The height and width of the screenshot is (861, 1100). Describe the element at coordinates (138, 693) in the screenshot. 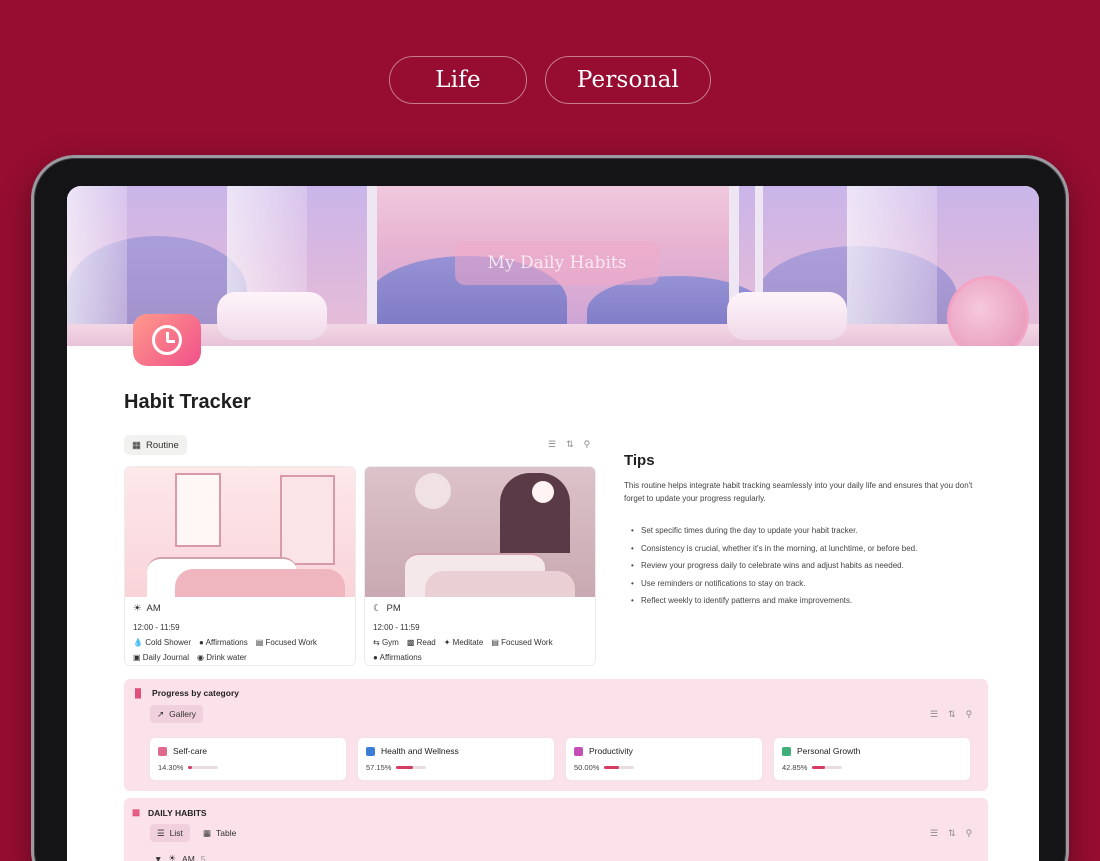

I see `chart-icon: ▐▌` at that location.